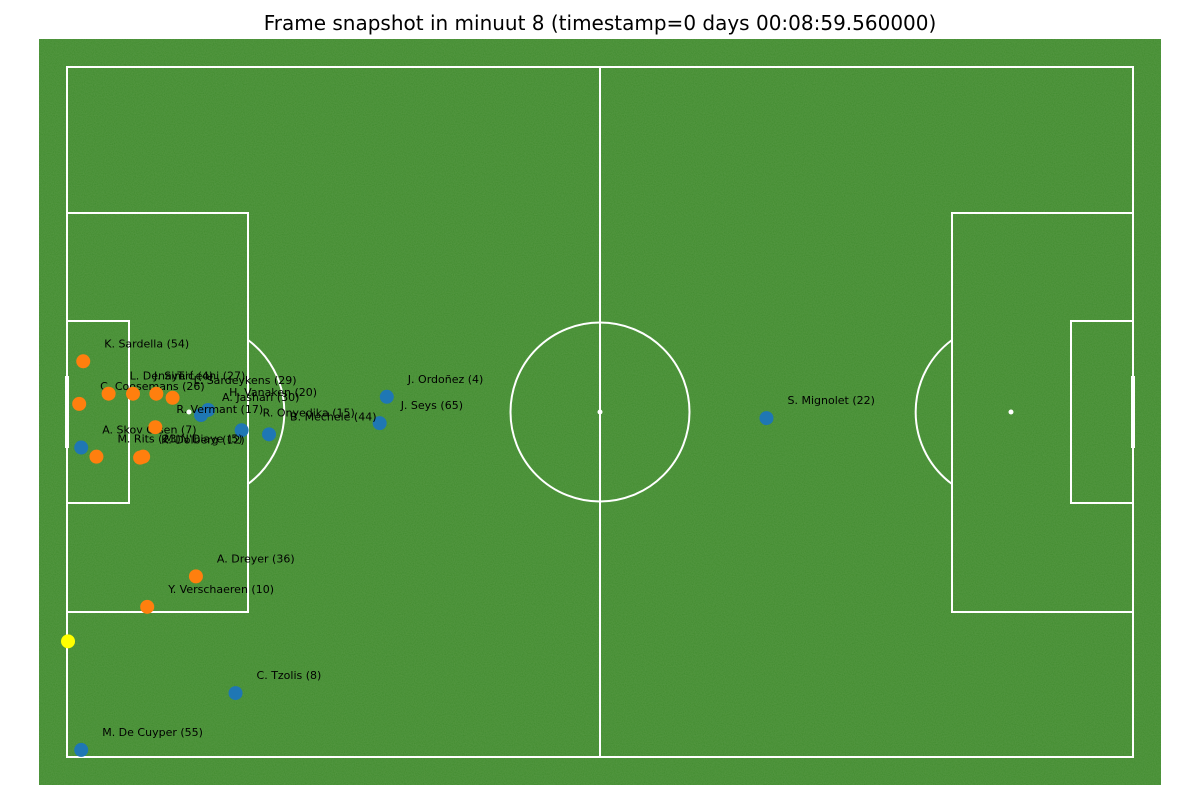 The width and height of the screenshot is (1200, 800). I want to click on player-label: A. Dreyer (36), so click(256, 558).